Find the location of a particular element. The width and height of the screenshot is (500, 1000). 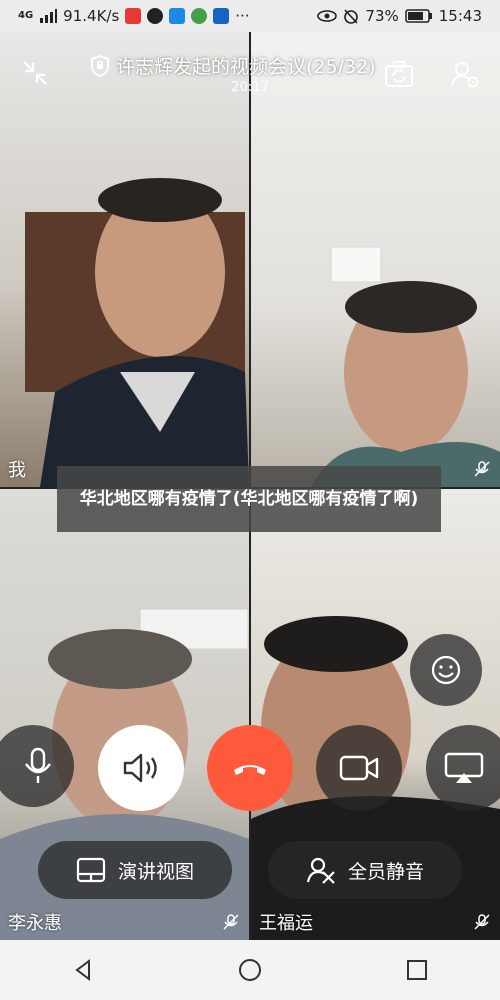

meeting-timer: 20:17 is located at coordinates (250, 87).